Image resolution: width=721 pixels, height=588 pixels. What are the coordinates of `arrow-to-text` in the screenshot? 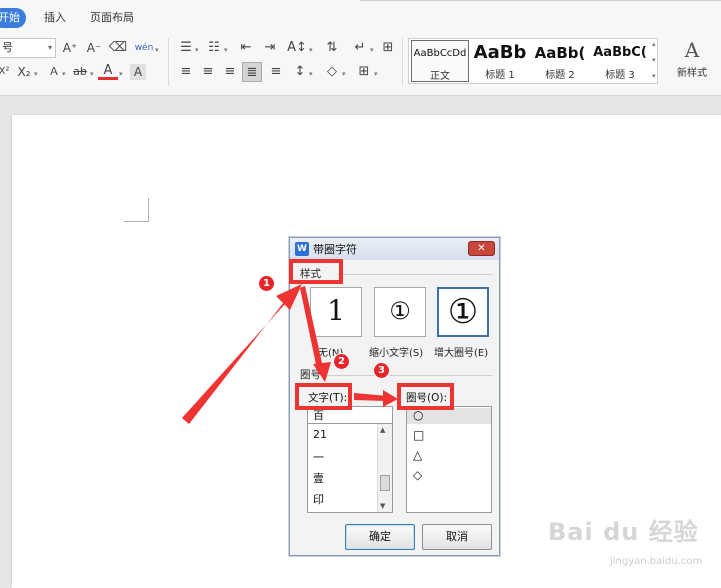 It's located at (312, 330).